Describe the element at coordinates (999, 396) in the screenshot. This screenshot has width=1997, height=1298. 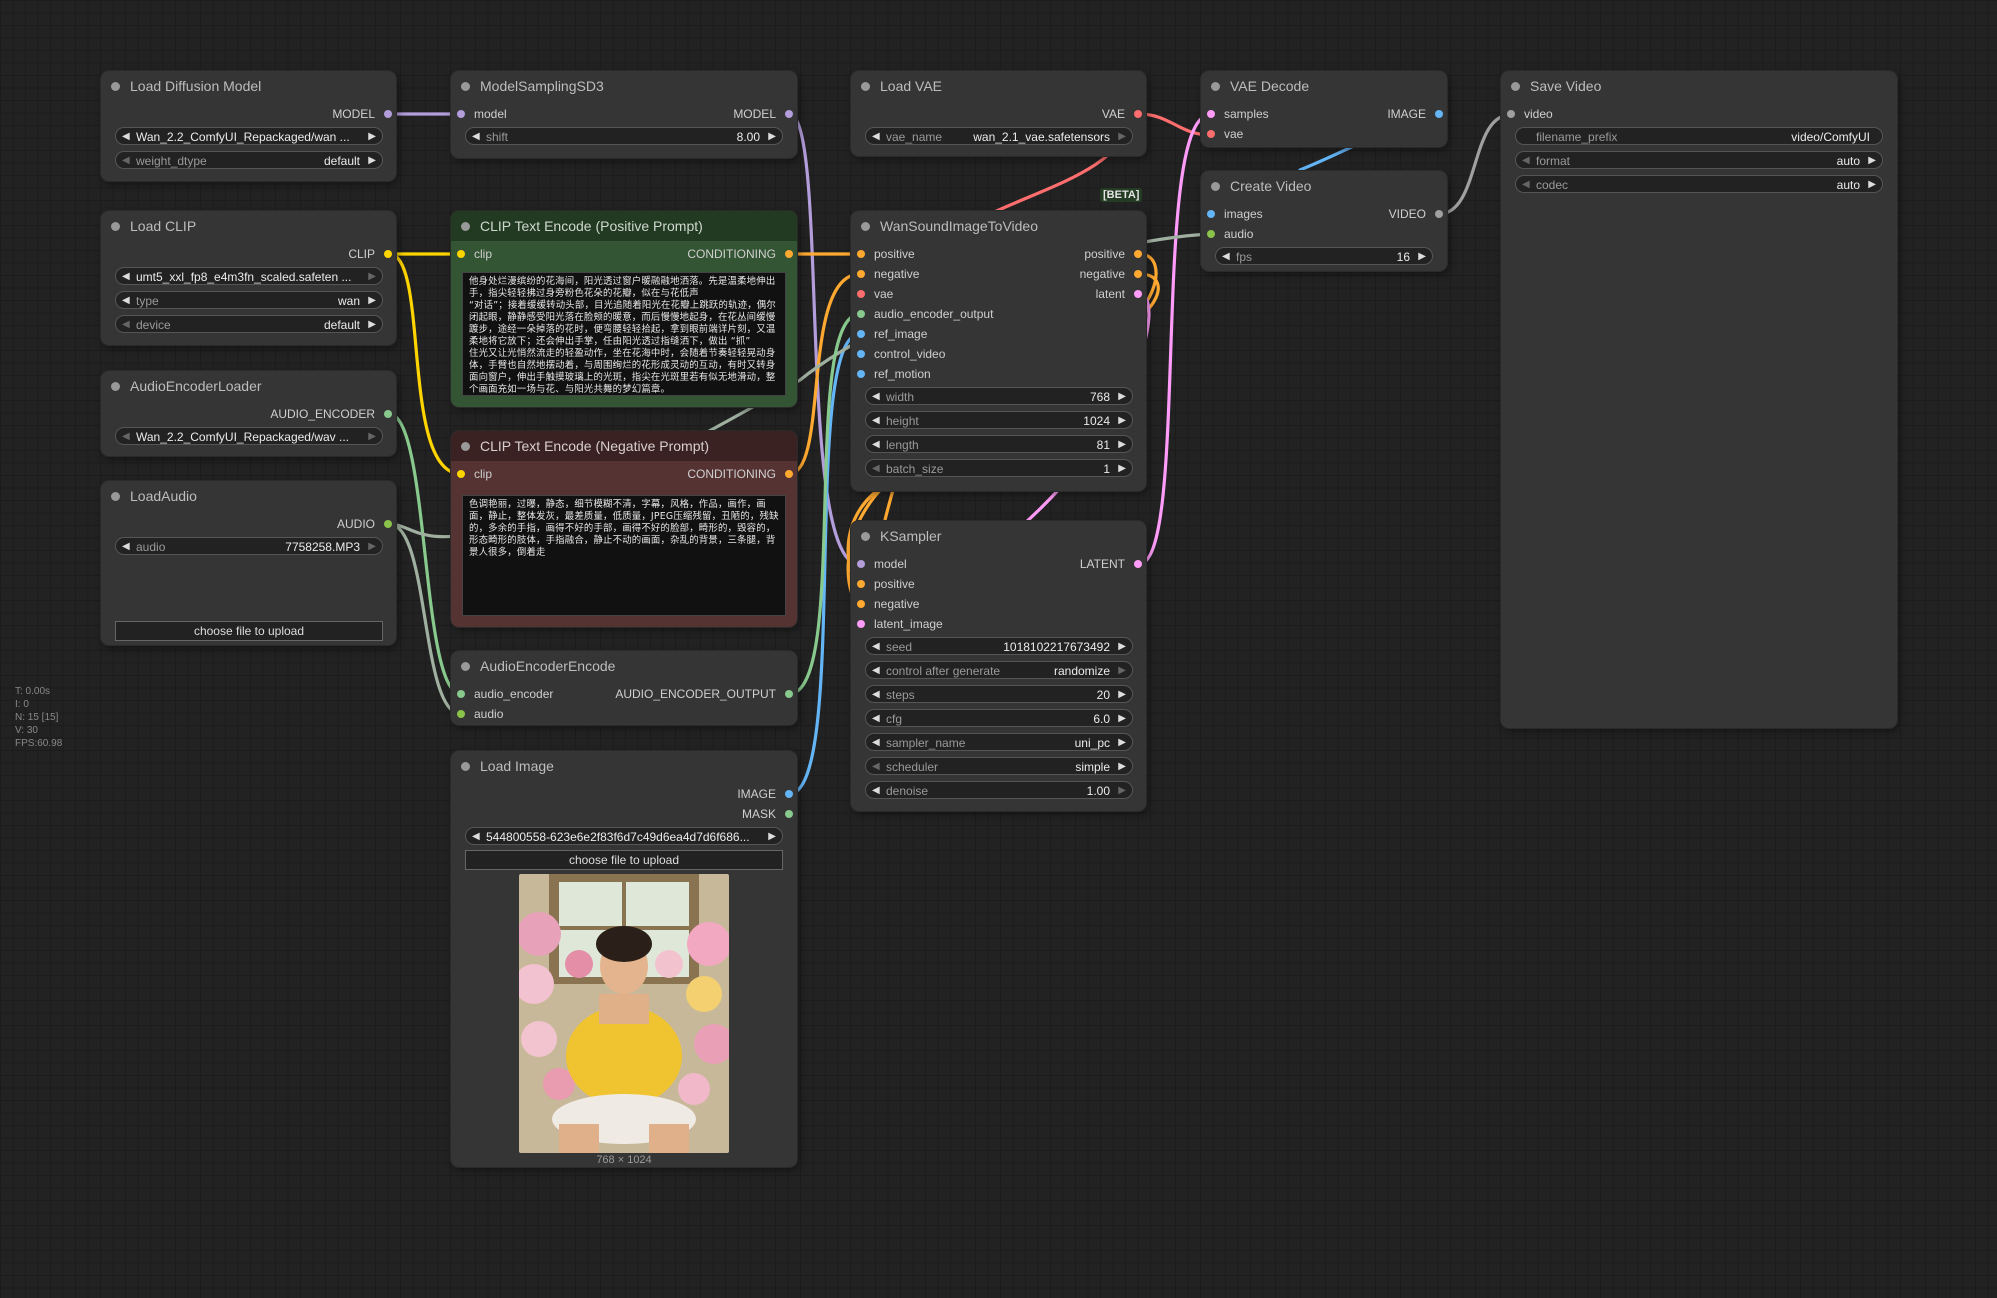
I see `width-stepper: ◀ width 768 ▶` at that location.